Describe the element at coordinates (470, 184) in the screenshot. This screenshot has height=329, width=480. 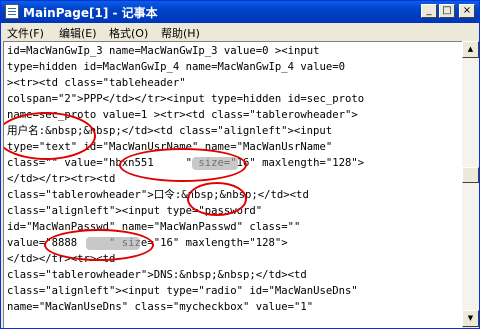
I see `vertical-scrollbar: ▲ ▼` at that location.